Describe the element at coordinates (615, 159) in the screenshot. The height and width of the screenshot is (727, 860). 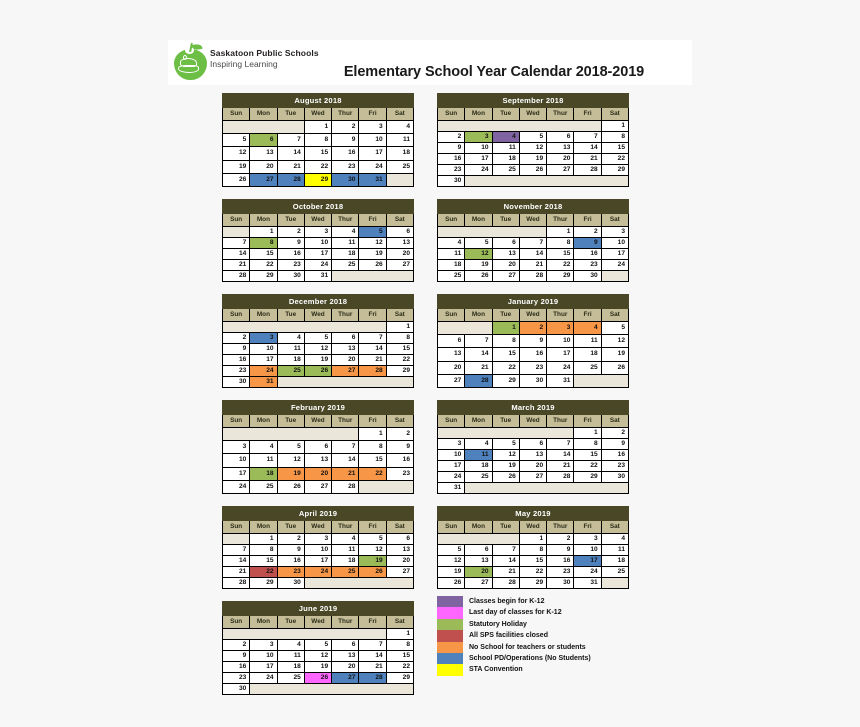
I see `day-cell: 22` at that location.